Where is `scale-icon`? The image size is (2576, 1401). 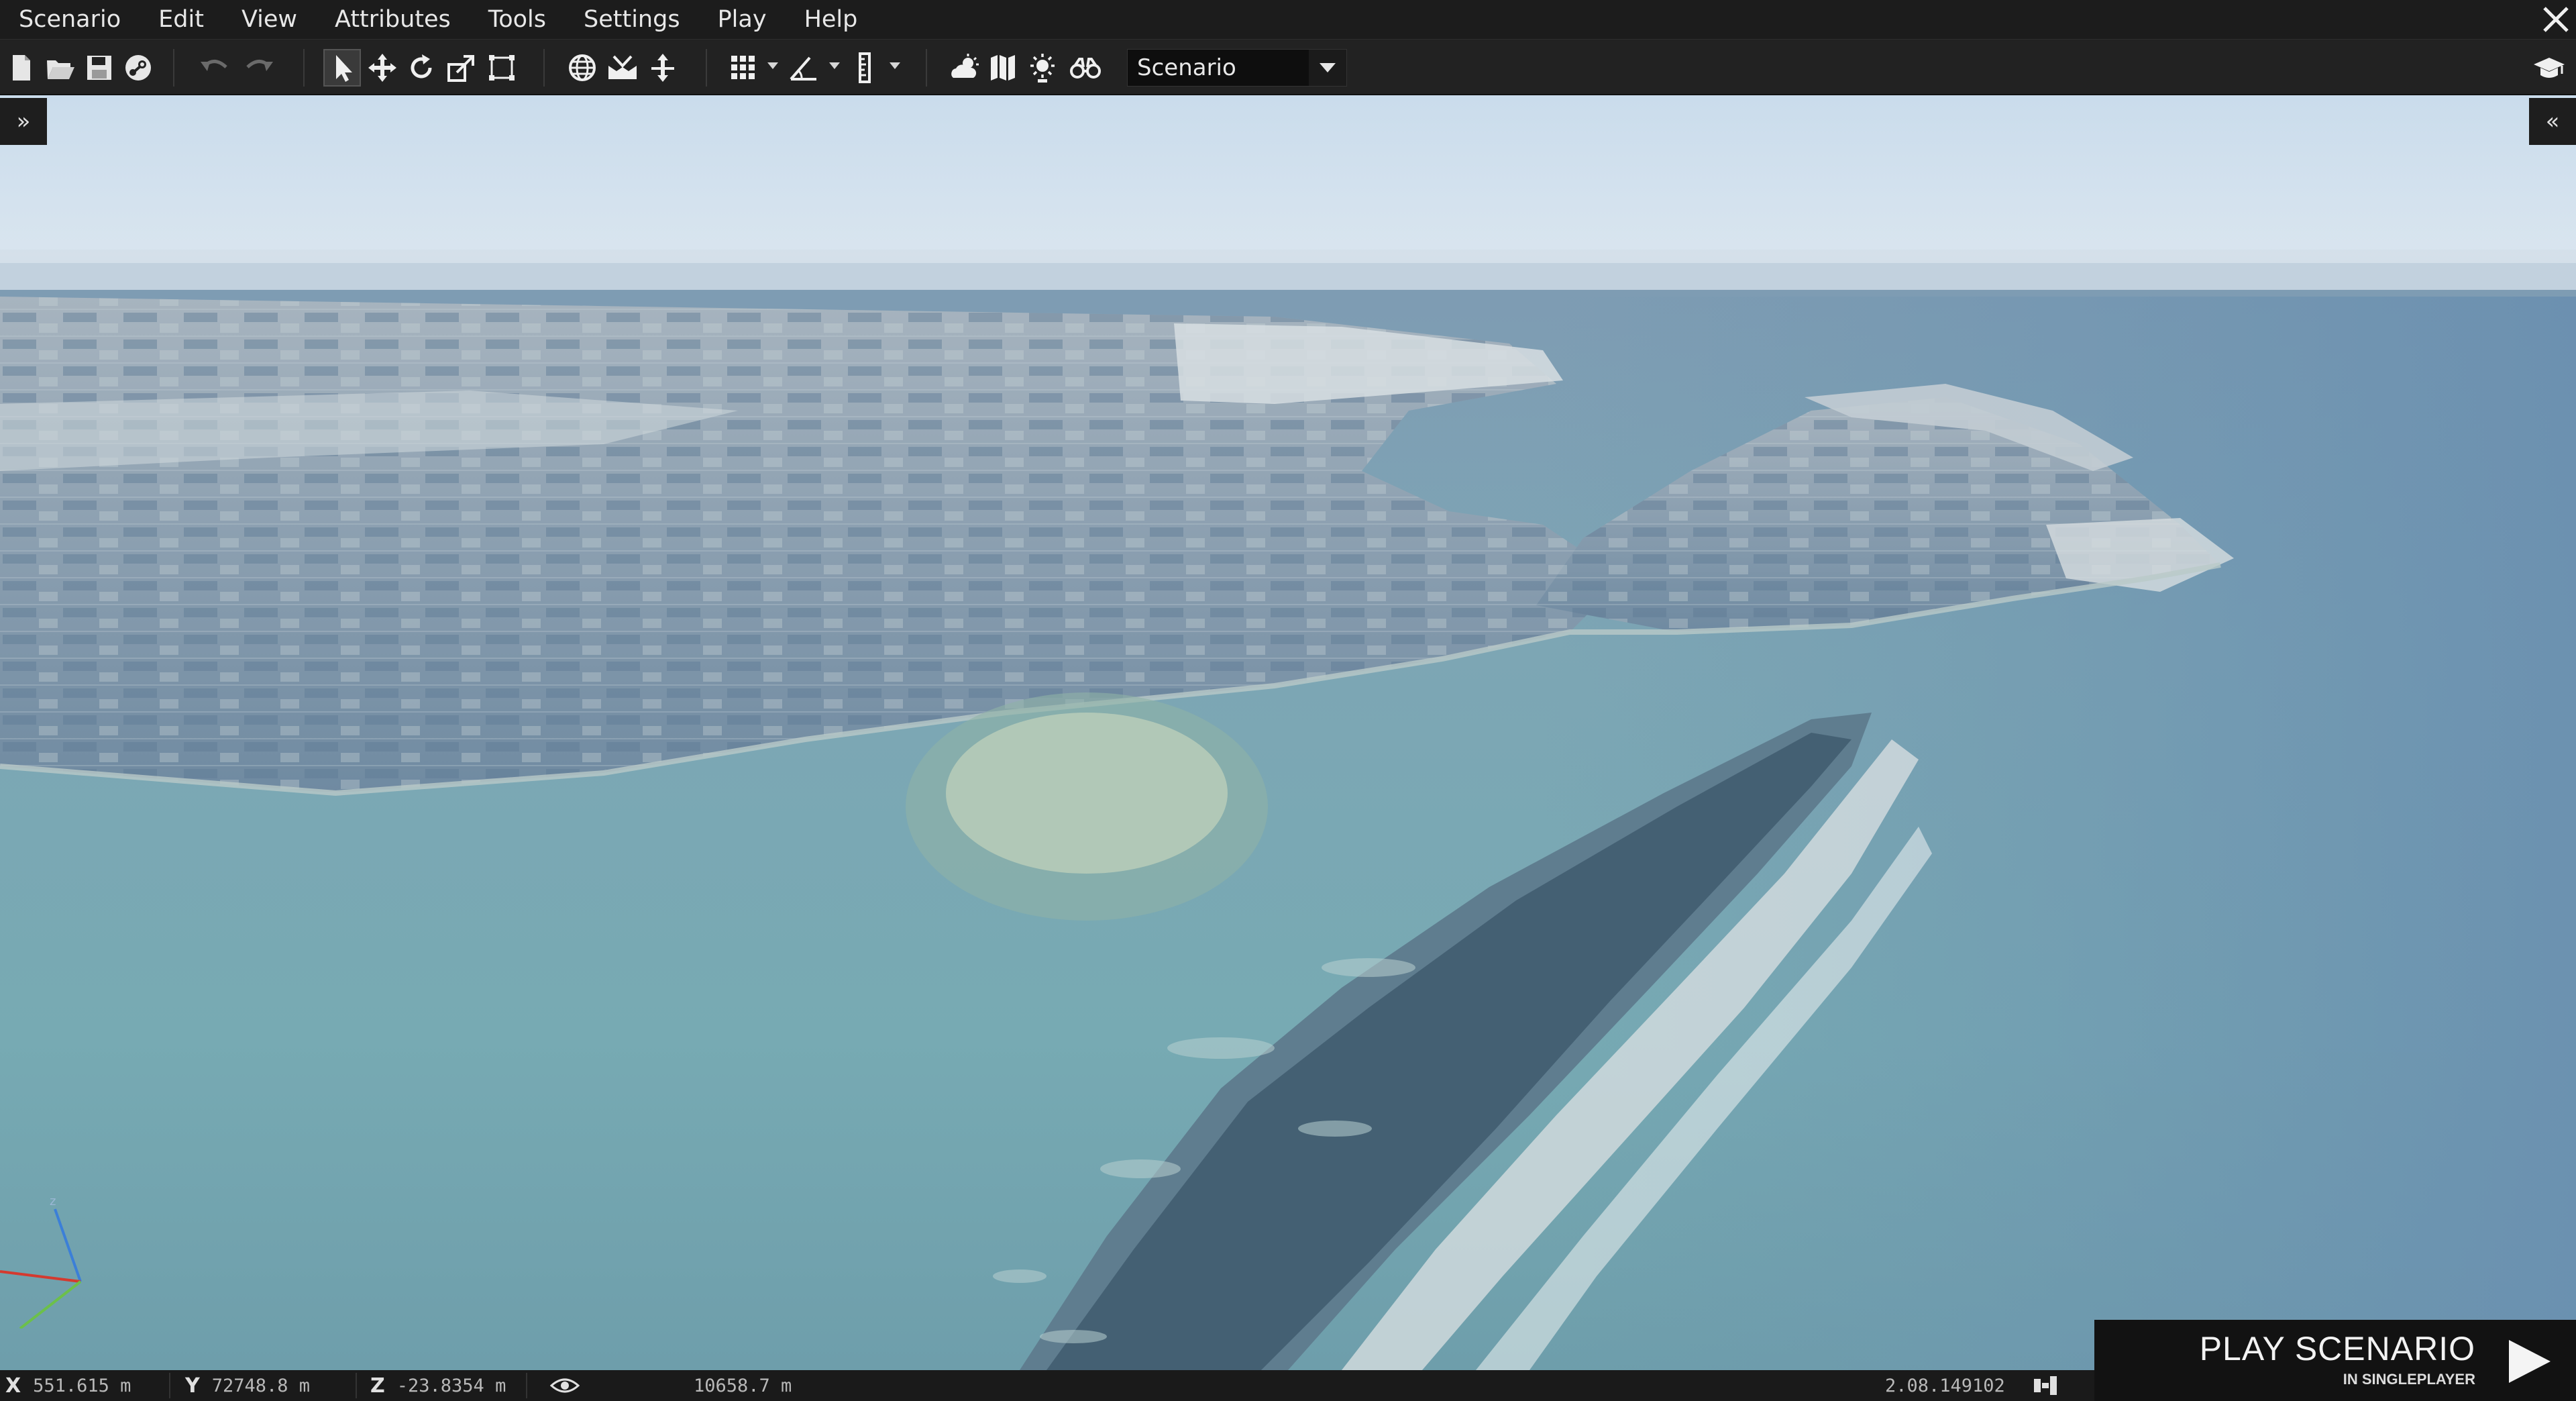 scale-icon is located at coordinates (460, 68).